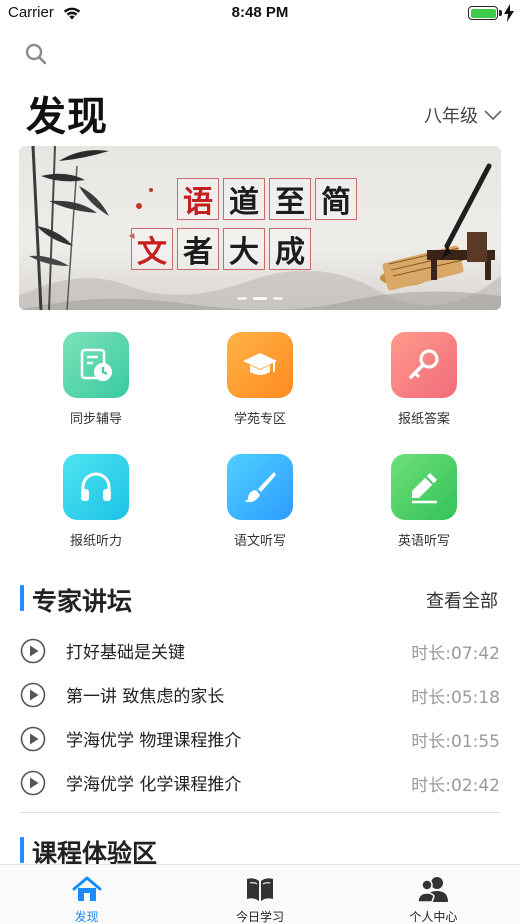 The height and width of the screenshot is (924, 520). What do you see at coordinates (433, 917) in the screenshot?
I see `tab-label: 个人中心` at bounding box center [433, 917].